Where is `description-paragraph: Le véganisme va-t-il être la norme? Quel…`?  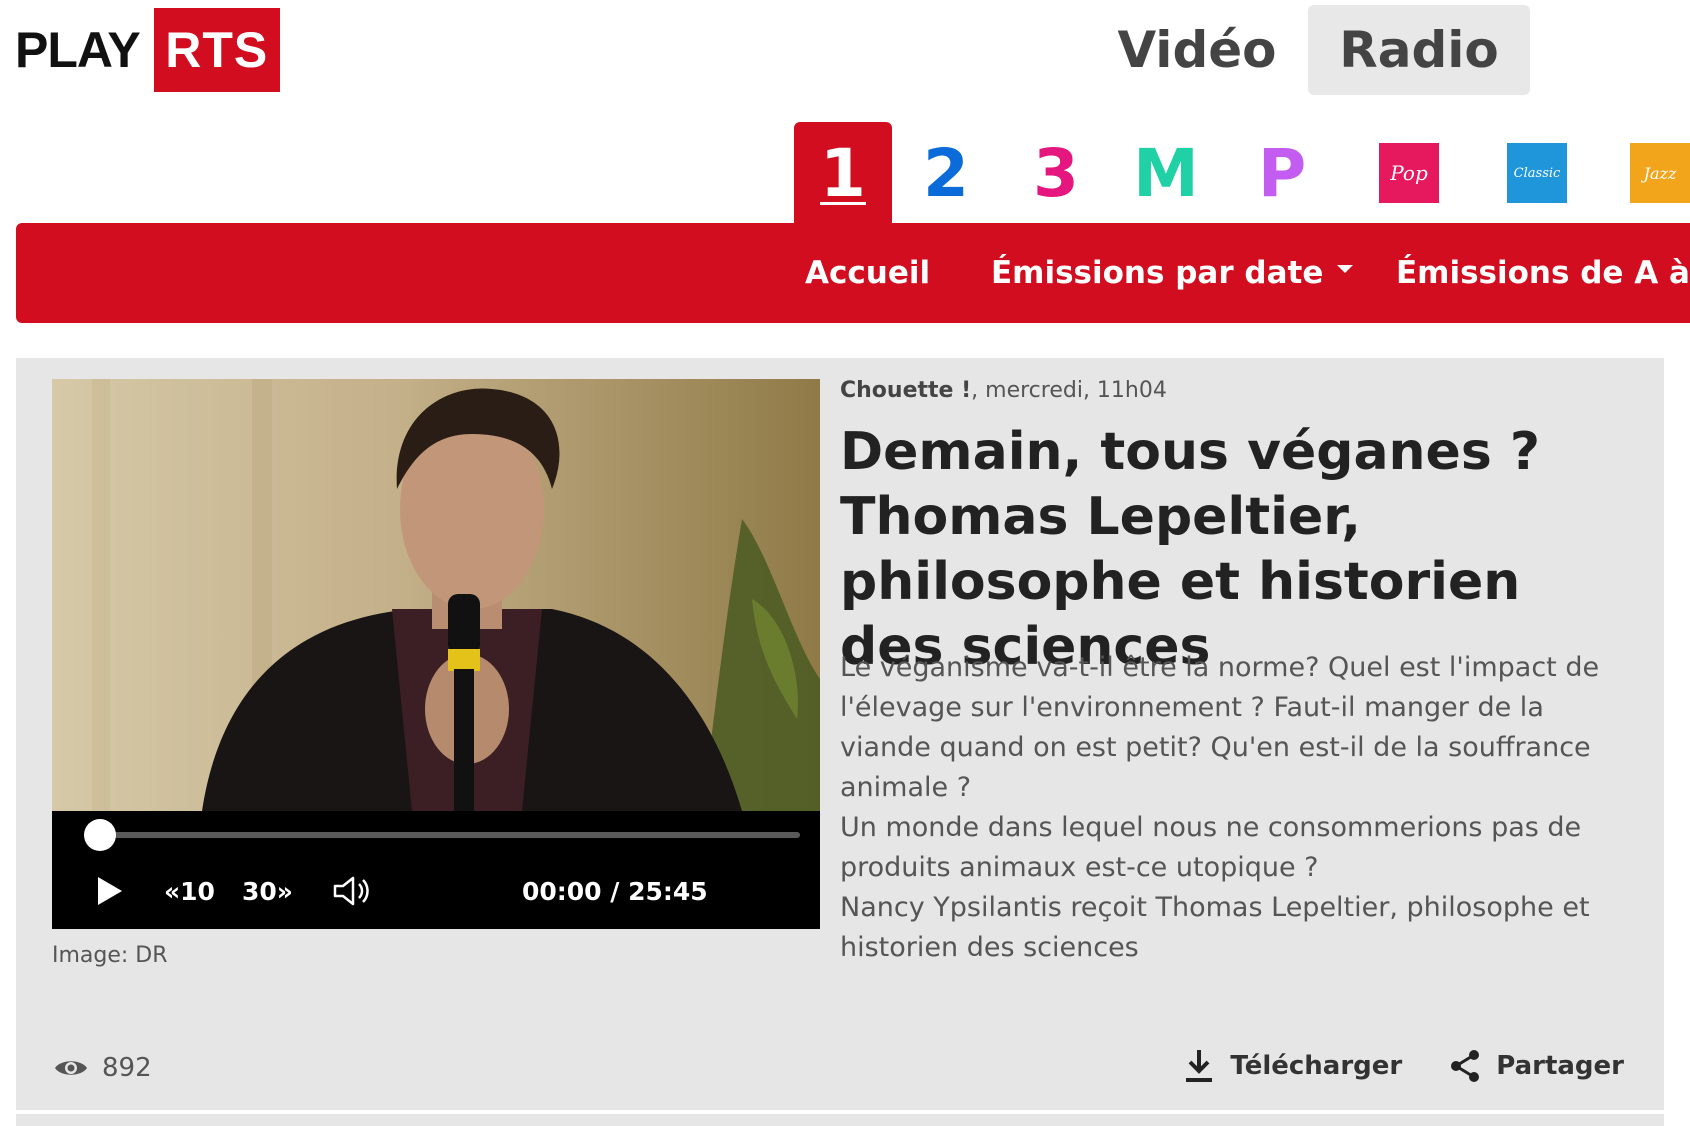
description-paragraph: Le véganisme va-t-il être la norme? Quel… is located at coordinates (1220, 727).